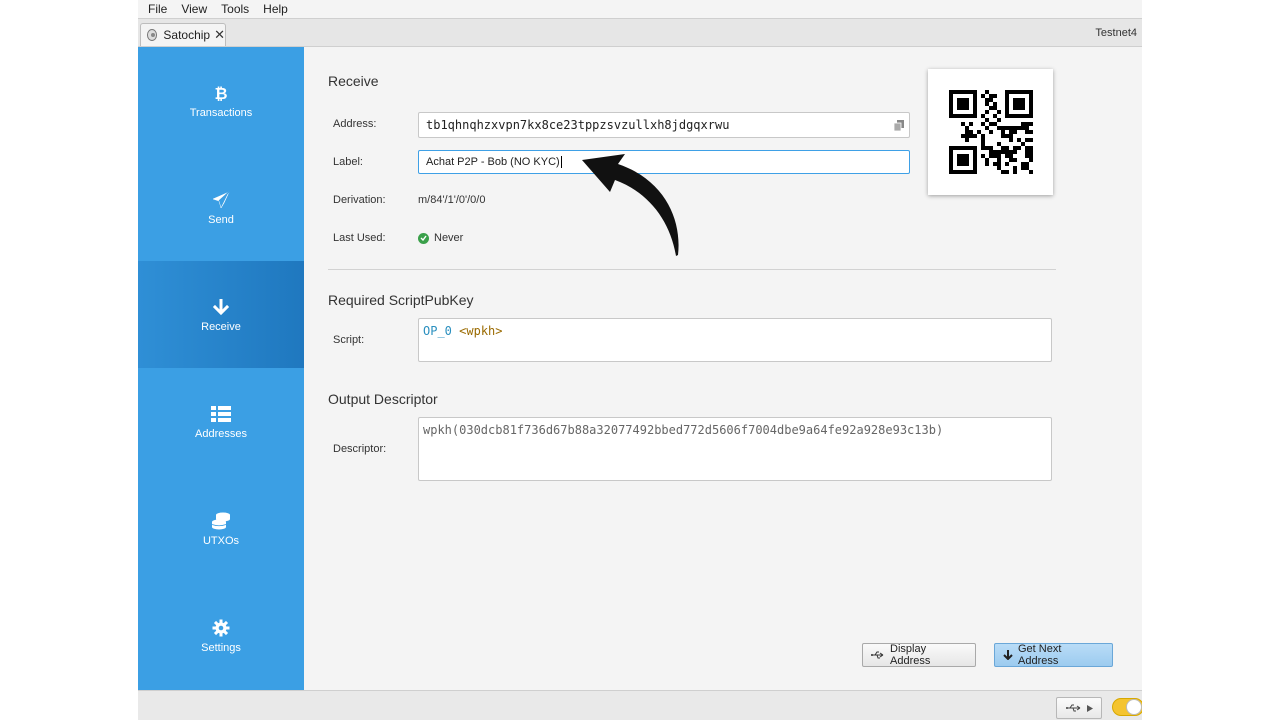  I want to click on menu-tools: Tools, so click(235, 9).